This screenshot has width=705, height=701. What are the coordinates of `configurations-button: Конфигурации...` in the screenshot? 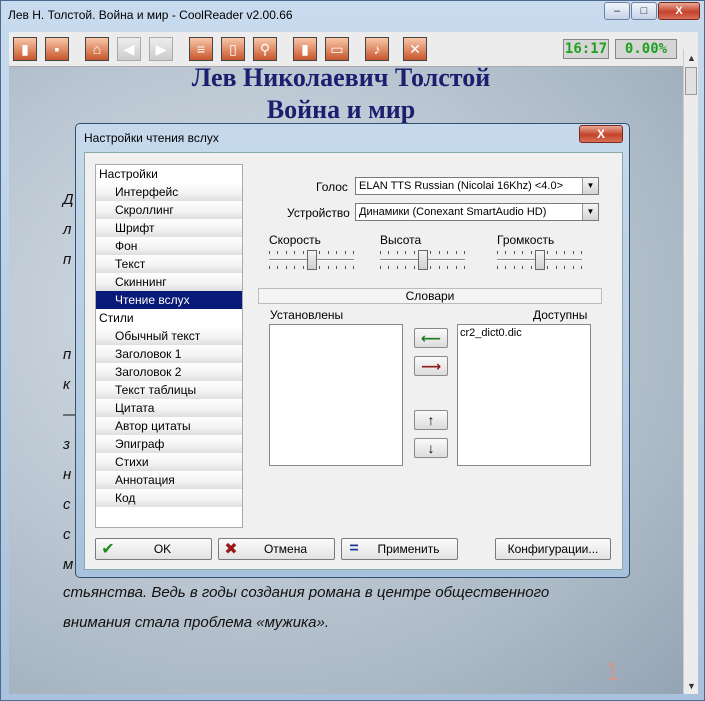 It's located at (553, 549).